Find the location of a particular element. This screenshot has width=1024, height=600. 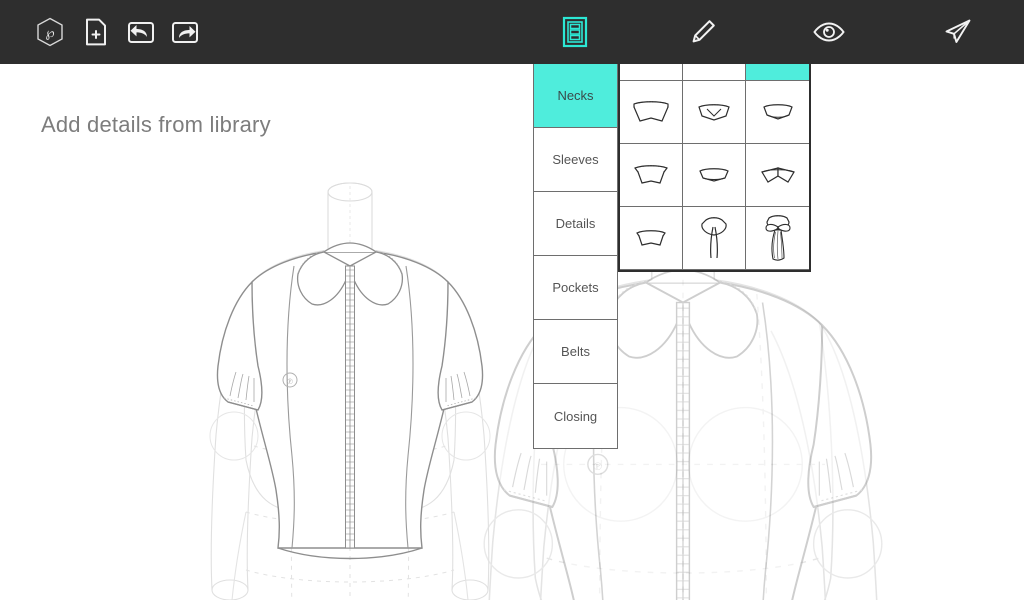

library-category-sleeves: Sleeves is located at coordinates (575, 160).